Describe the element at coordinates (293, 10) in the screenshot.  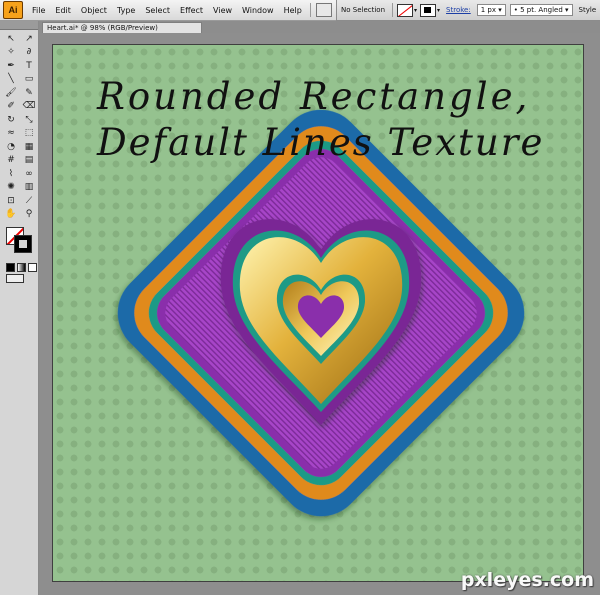
I see `menu-help: Help` at that location.